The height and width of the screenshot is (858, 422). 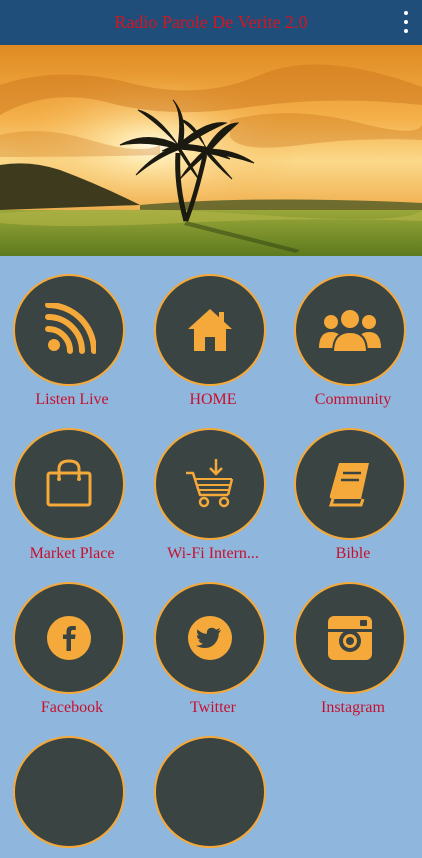 What do you see at coordinates (353, 399) in the screenshot?
I see `tile-label: Community` at bounding box center [353, 399].